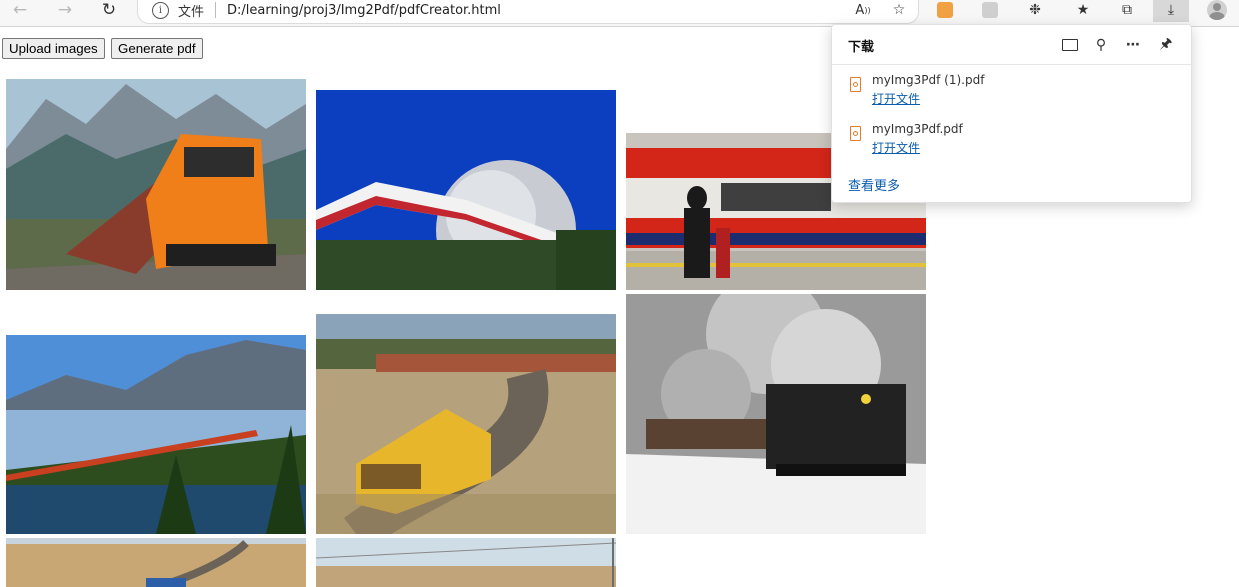 This screenshot has width=1239, height=587. Describe the element at coordinates (1035, 11) in the screenshot. I see `puzzle-icon: ❉` at that location.